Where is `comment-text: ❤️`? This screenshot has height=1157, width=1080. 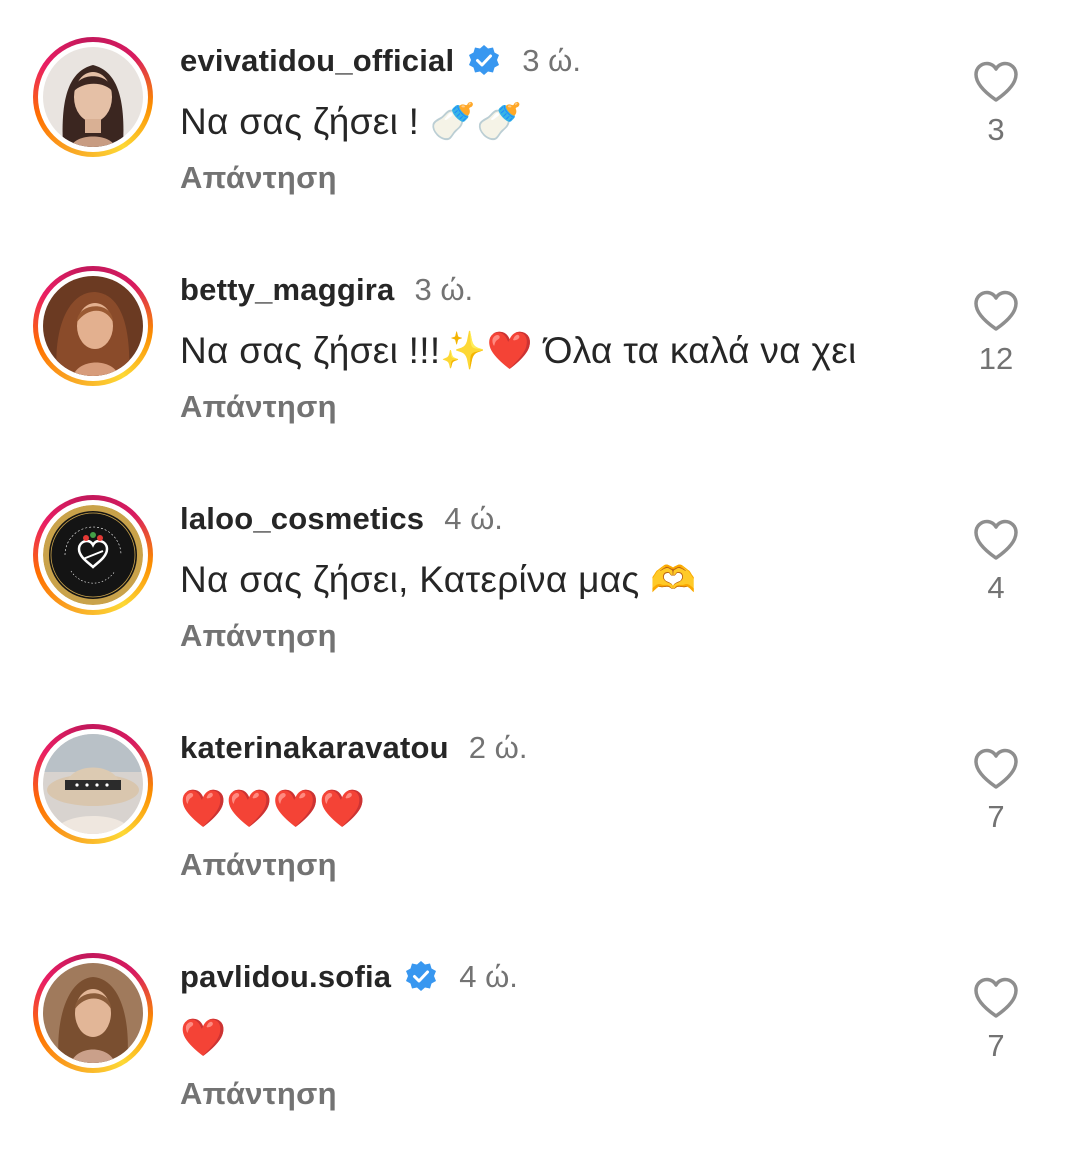 comment-text: ❤️ is located at coordinates (203, 1037).